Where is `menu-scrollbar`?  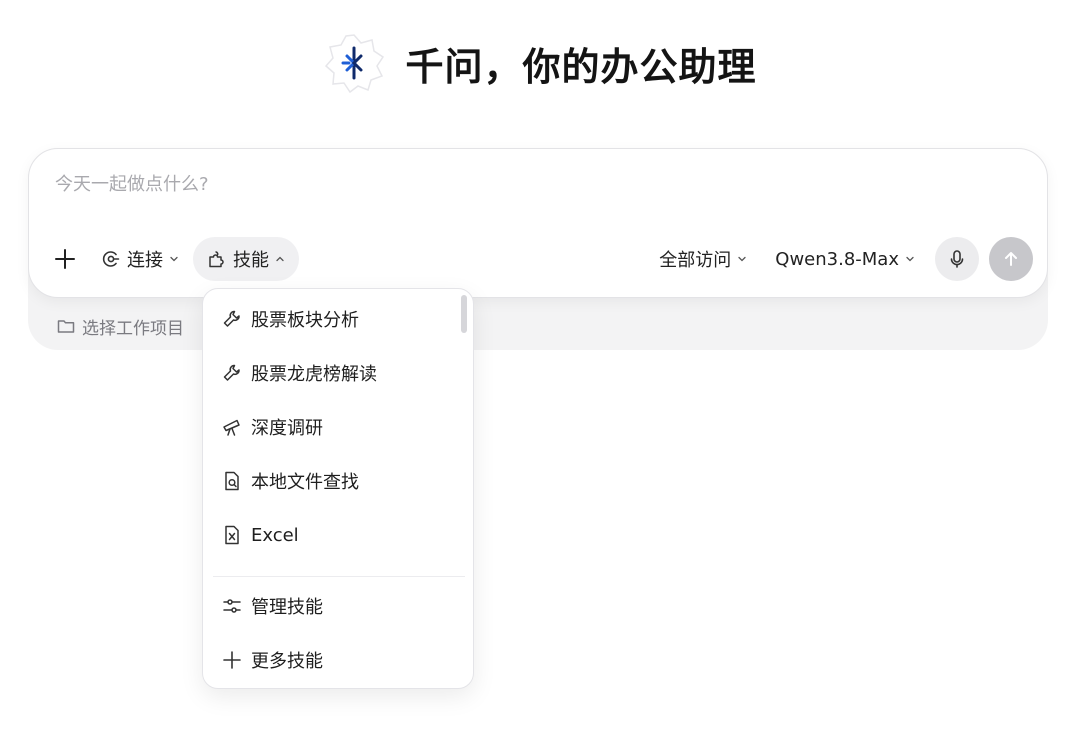
menu-scrollbar is located at coordinates (464, 314).